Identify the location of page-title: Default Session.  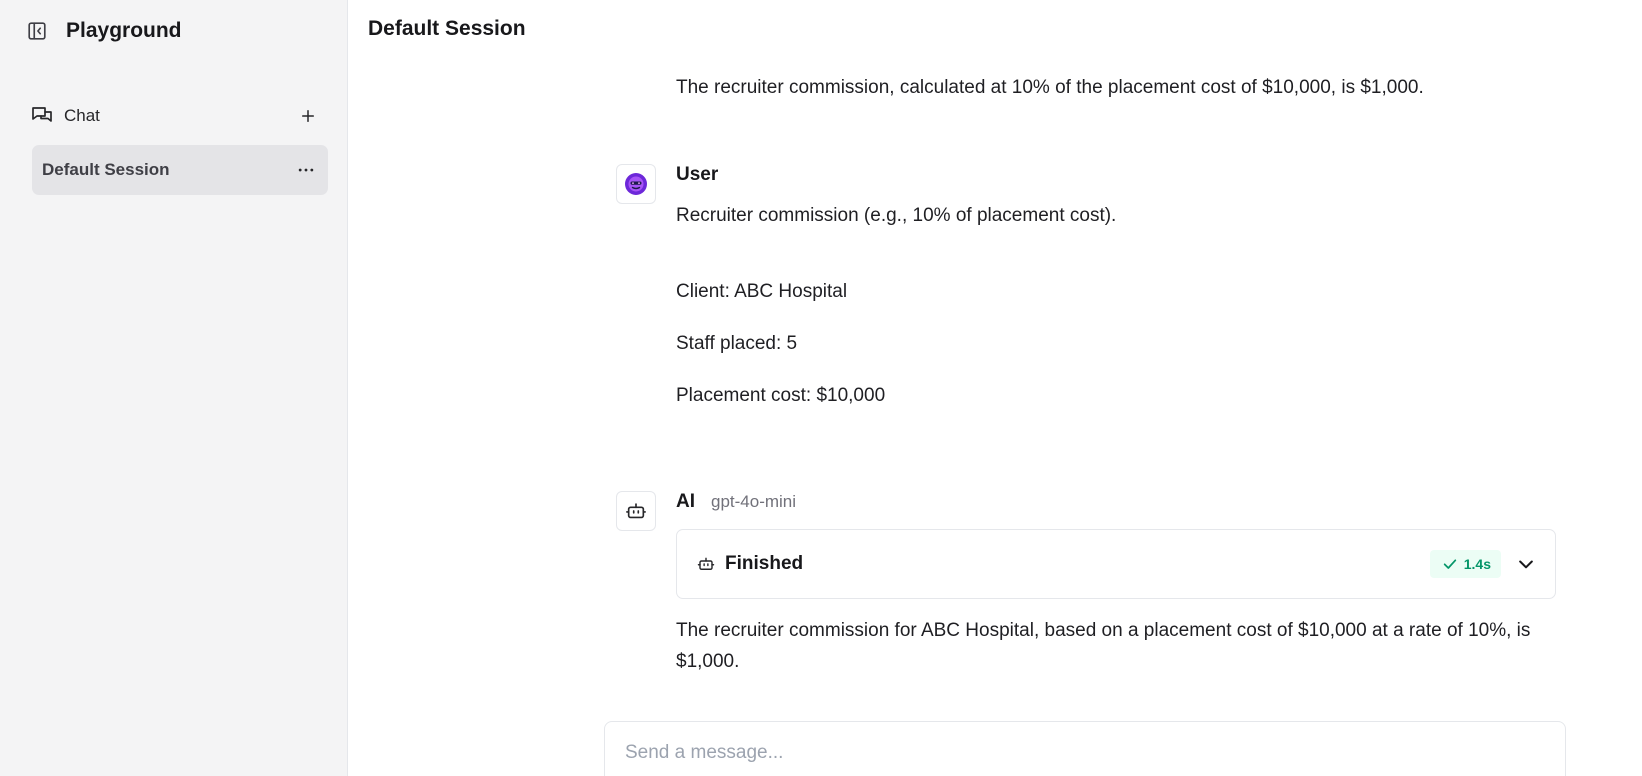
(447, 28).